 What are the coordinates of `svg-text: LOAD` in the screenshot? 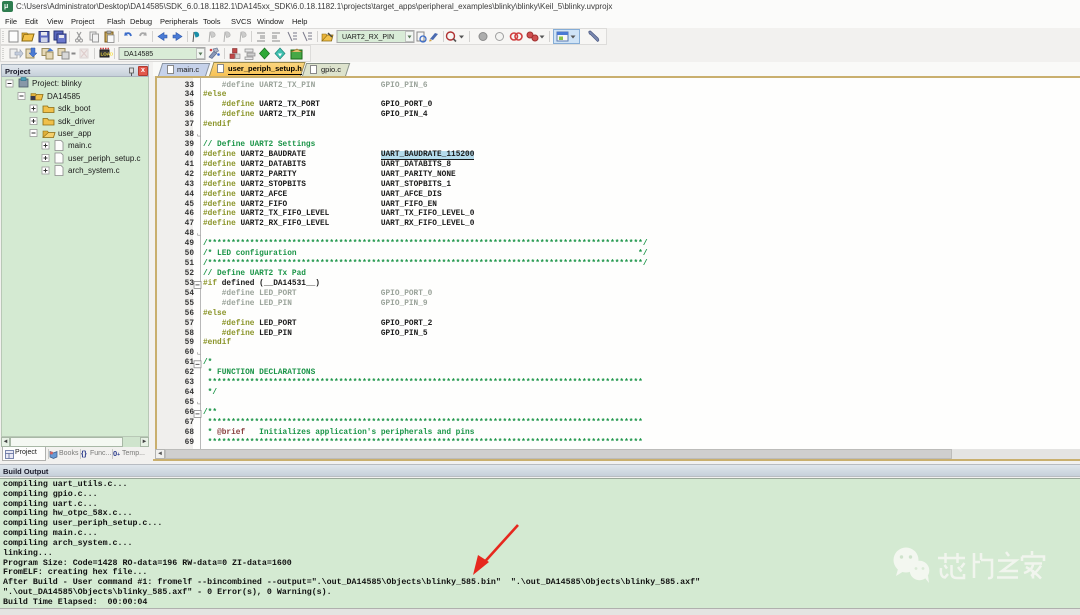 It's located at (107, 54).